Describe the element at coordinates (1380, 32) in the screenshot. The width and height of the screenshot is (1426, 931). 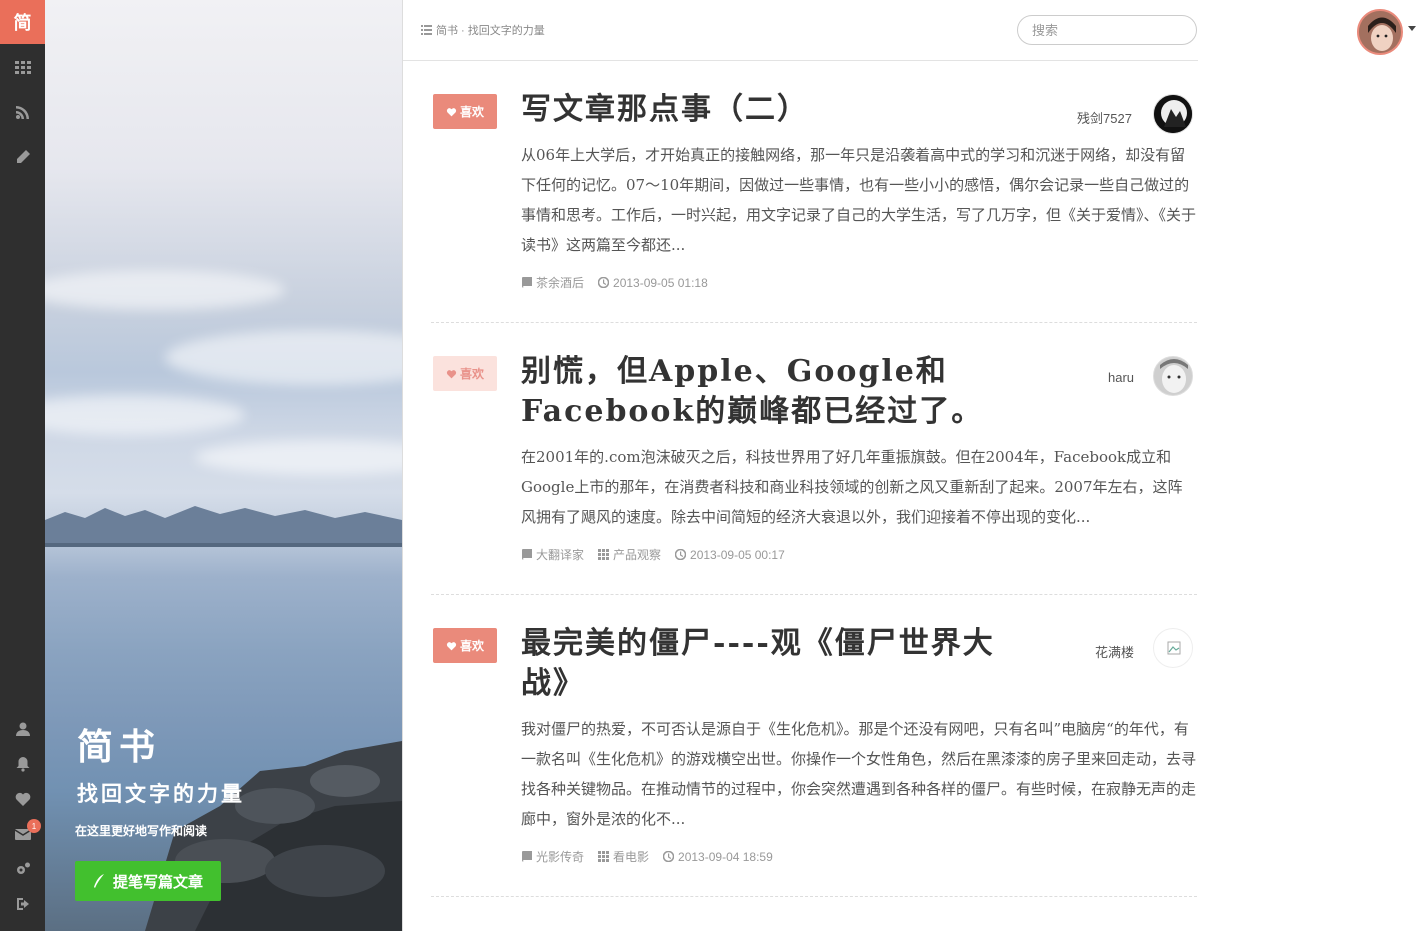
I see `user-avatar` at that location.